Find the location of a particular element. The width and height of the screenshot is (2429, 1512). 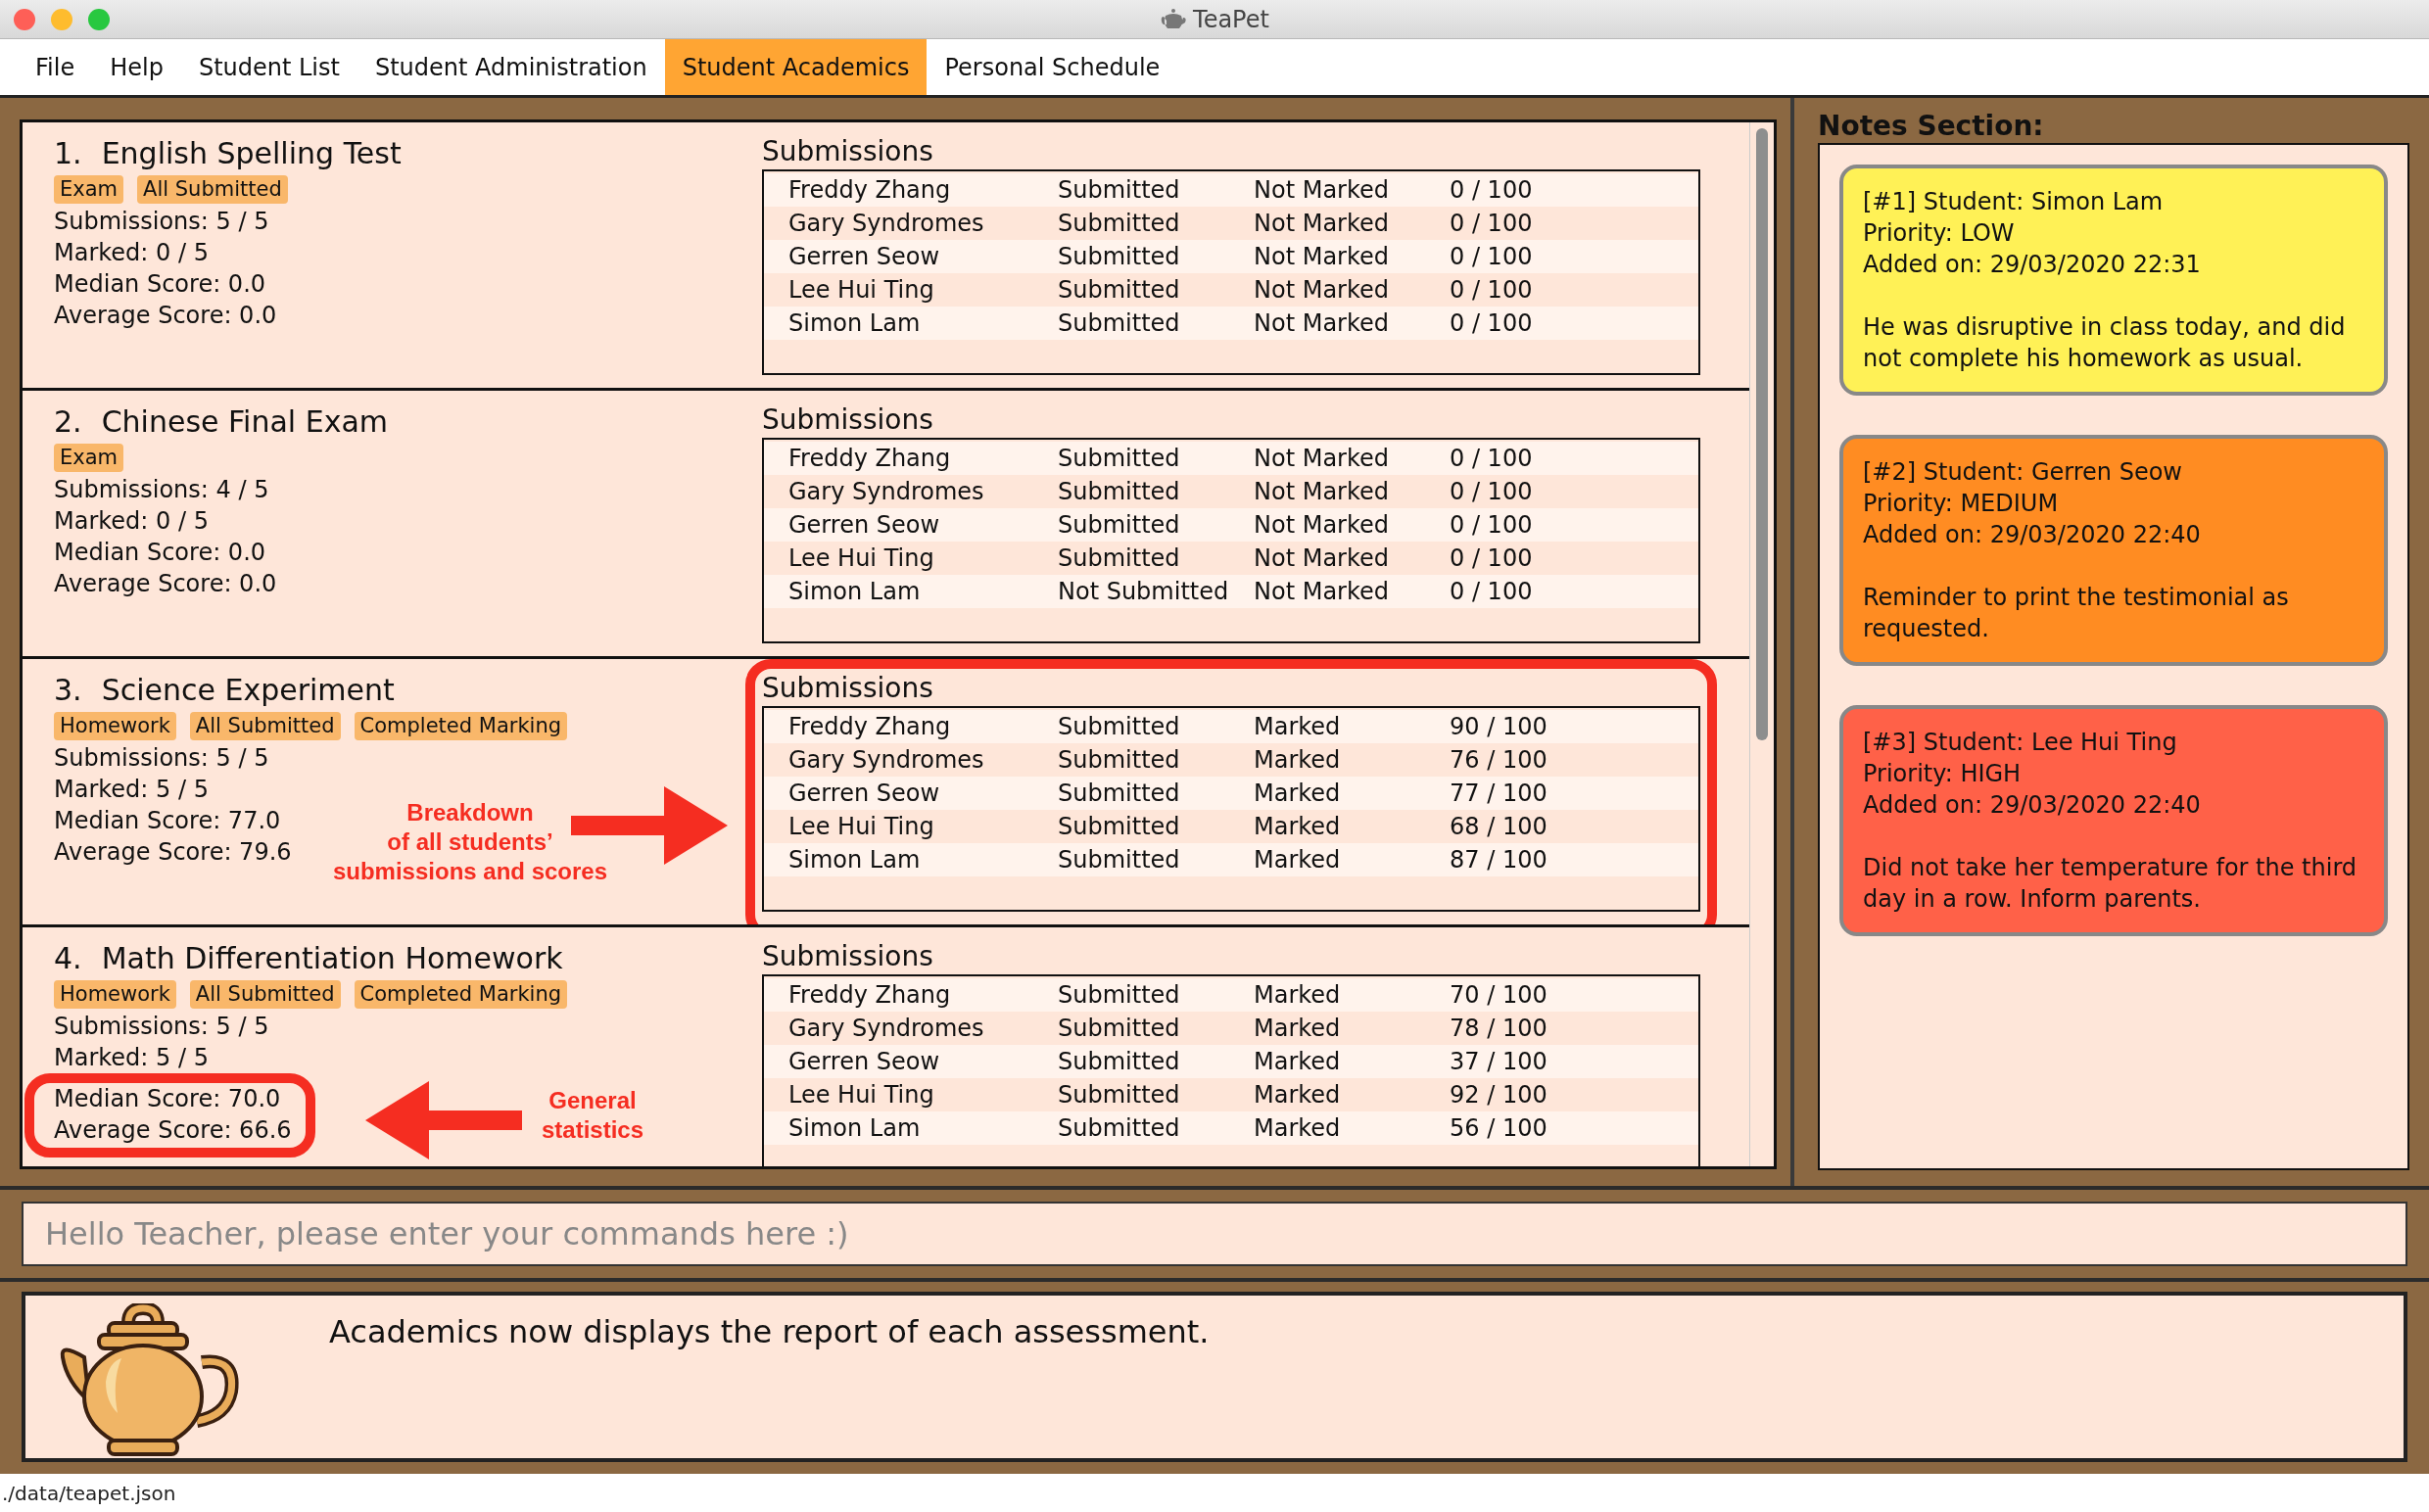

table-cell: 87 / 100 is located at coordinates (1499, 860).